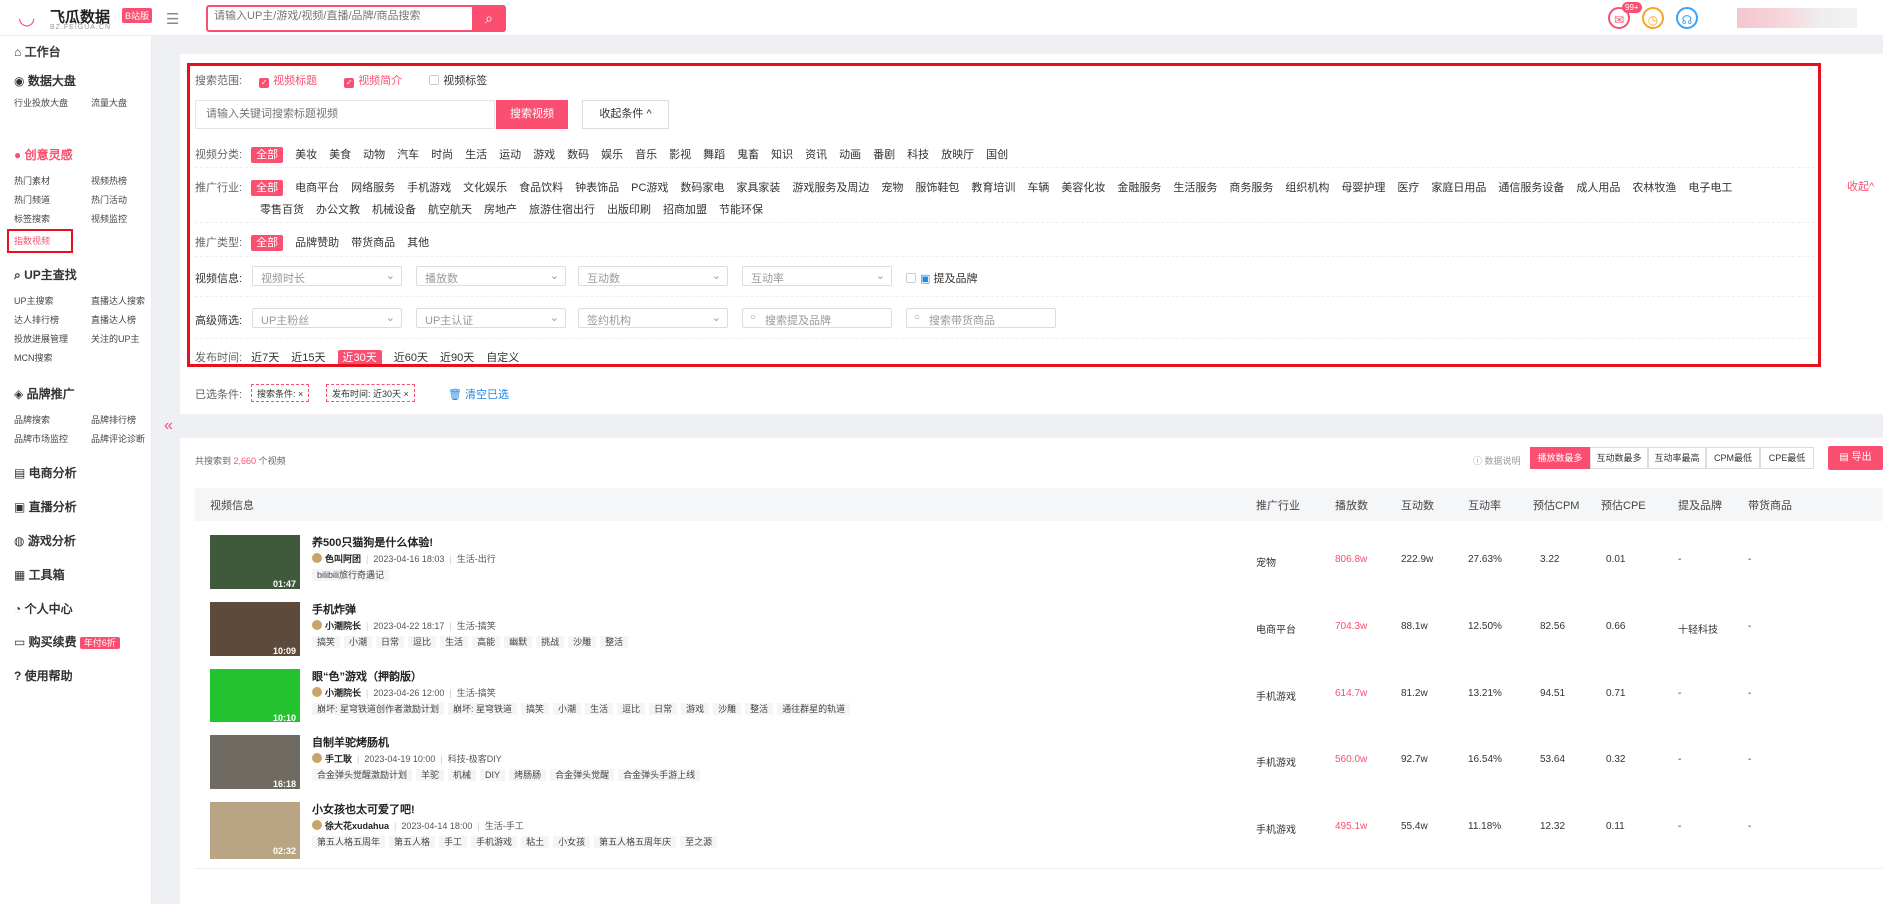 The height and width of the screenshot is (904, 1883). What do you see at coordinates (338, 759) in the screenshot?
I see `video-author: 手工耿` at bounding box center [338, 759].